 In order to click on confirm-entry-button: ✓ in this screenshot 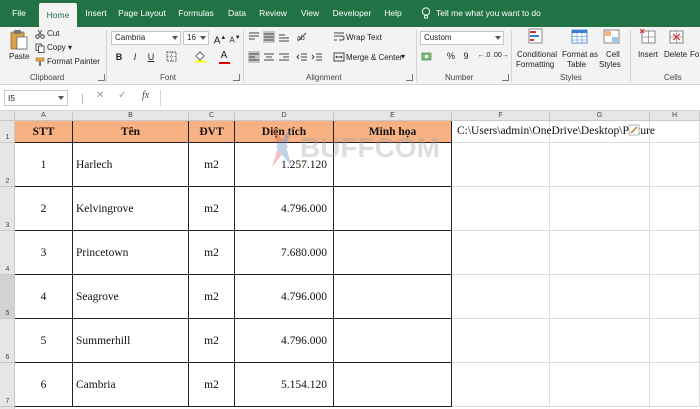, I will do `click(122, 95)`.